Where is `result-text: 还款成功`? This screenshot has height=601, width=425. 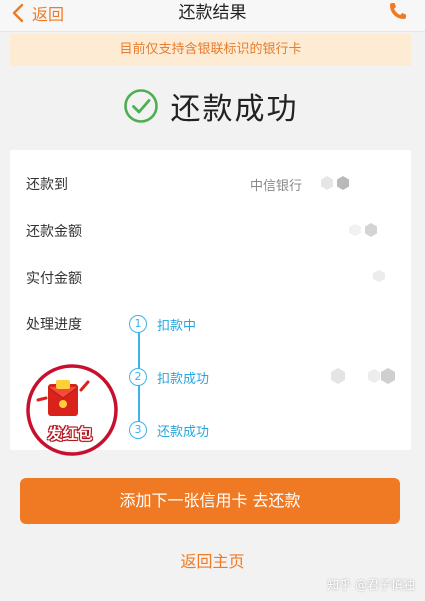 result-text: 还款成功 is located at coordinates (234, 109).